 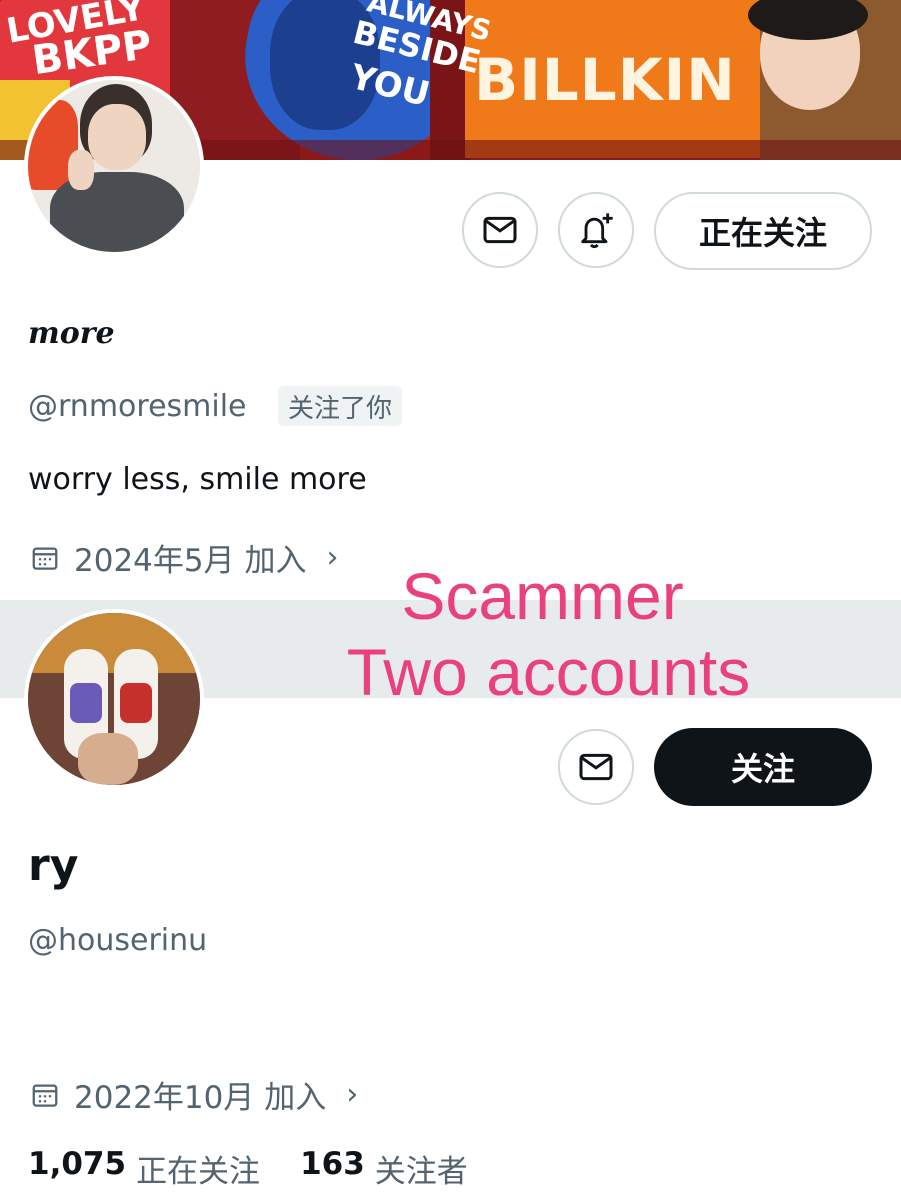 I want to click on follow-button: 关注, so click(x=763, y=767).